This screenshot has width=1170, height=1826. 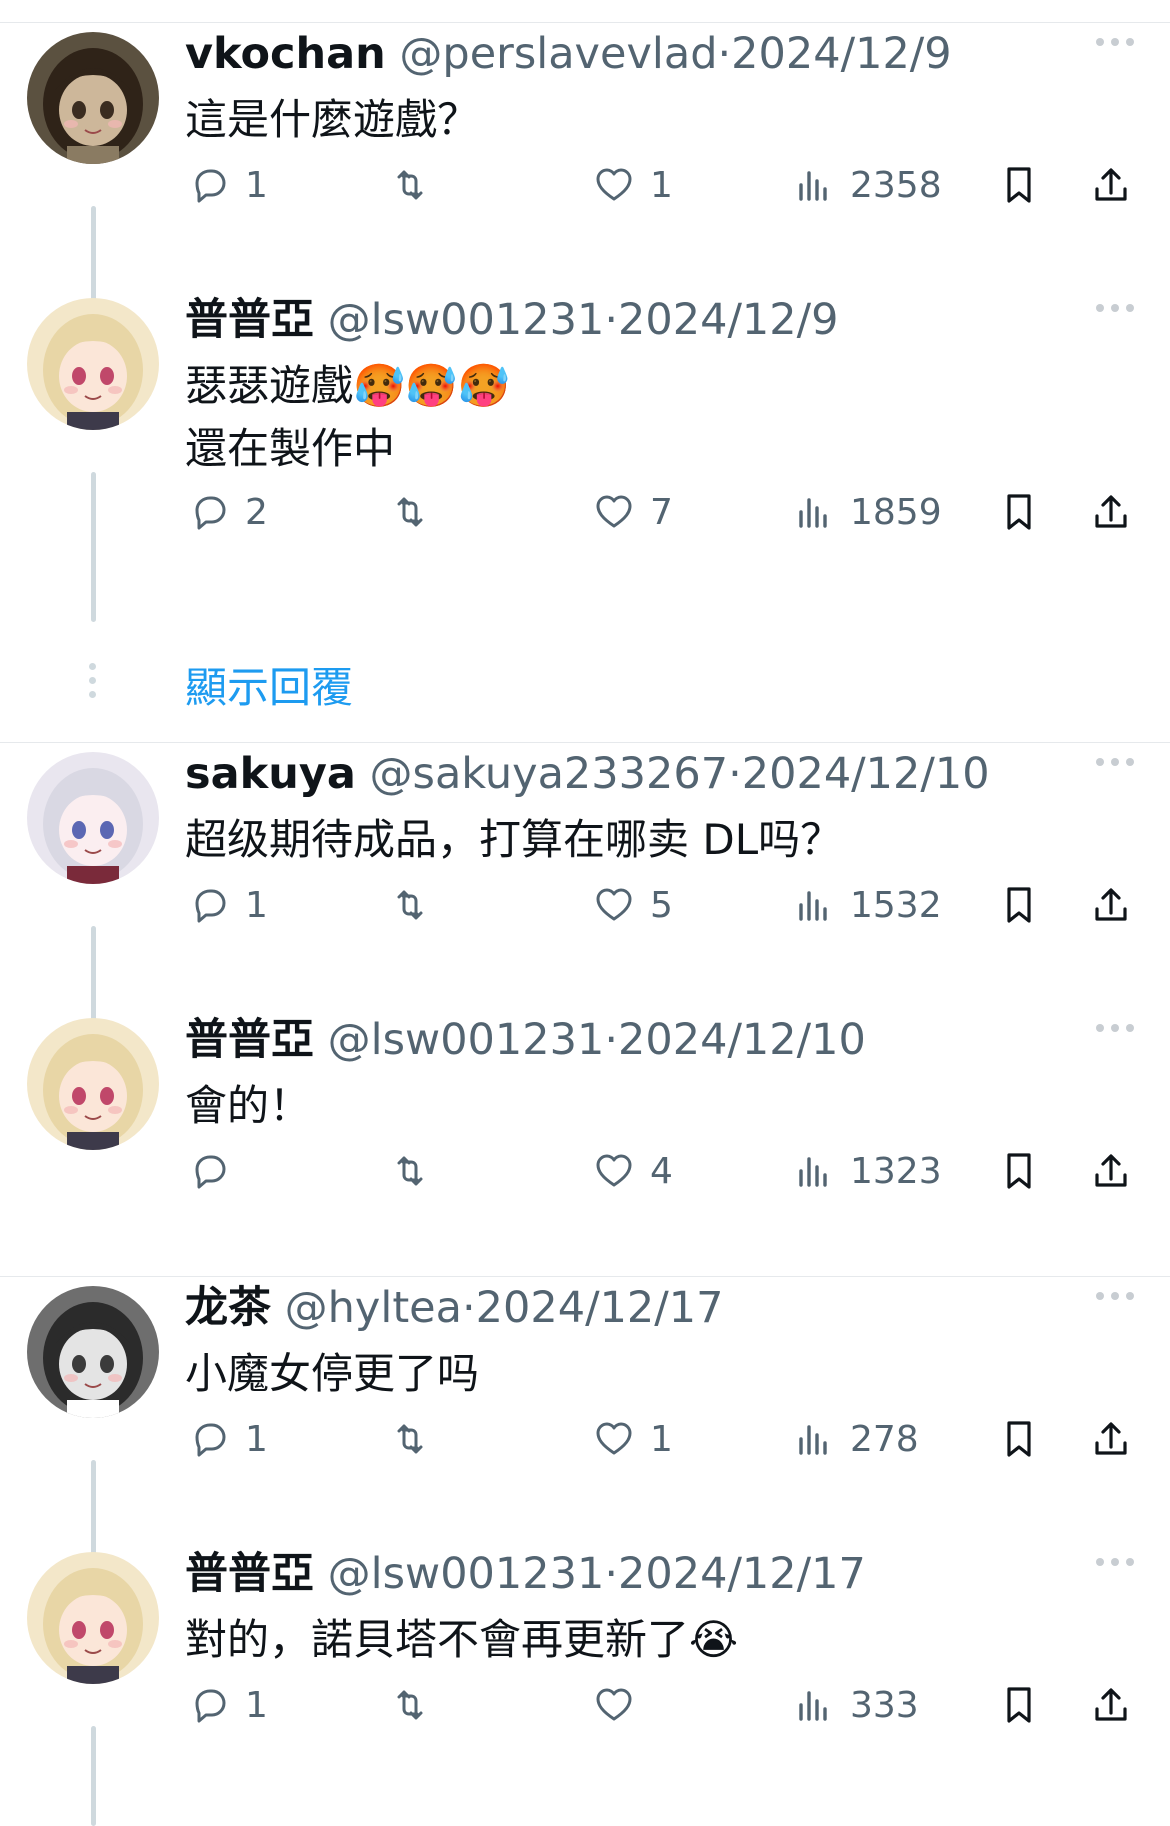 I want to click on views-button: 333, so click(x=853, y=1705).